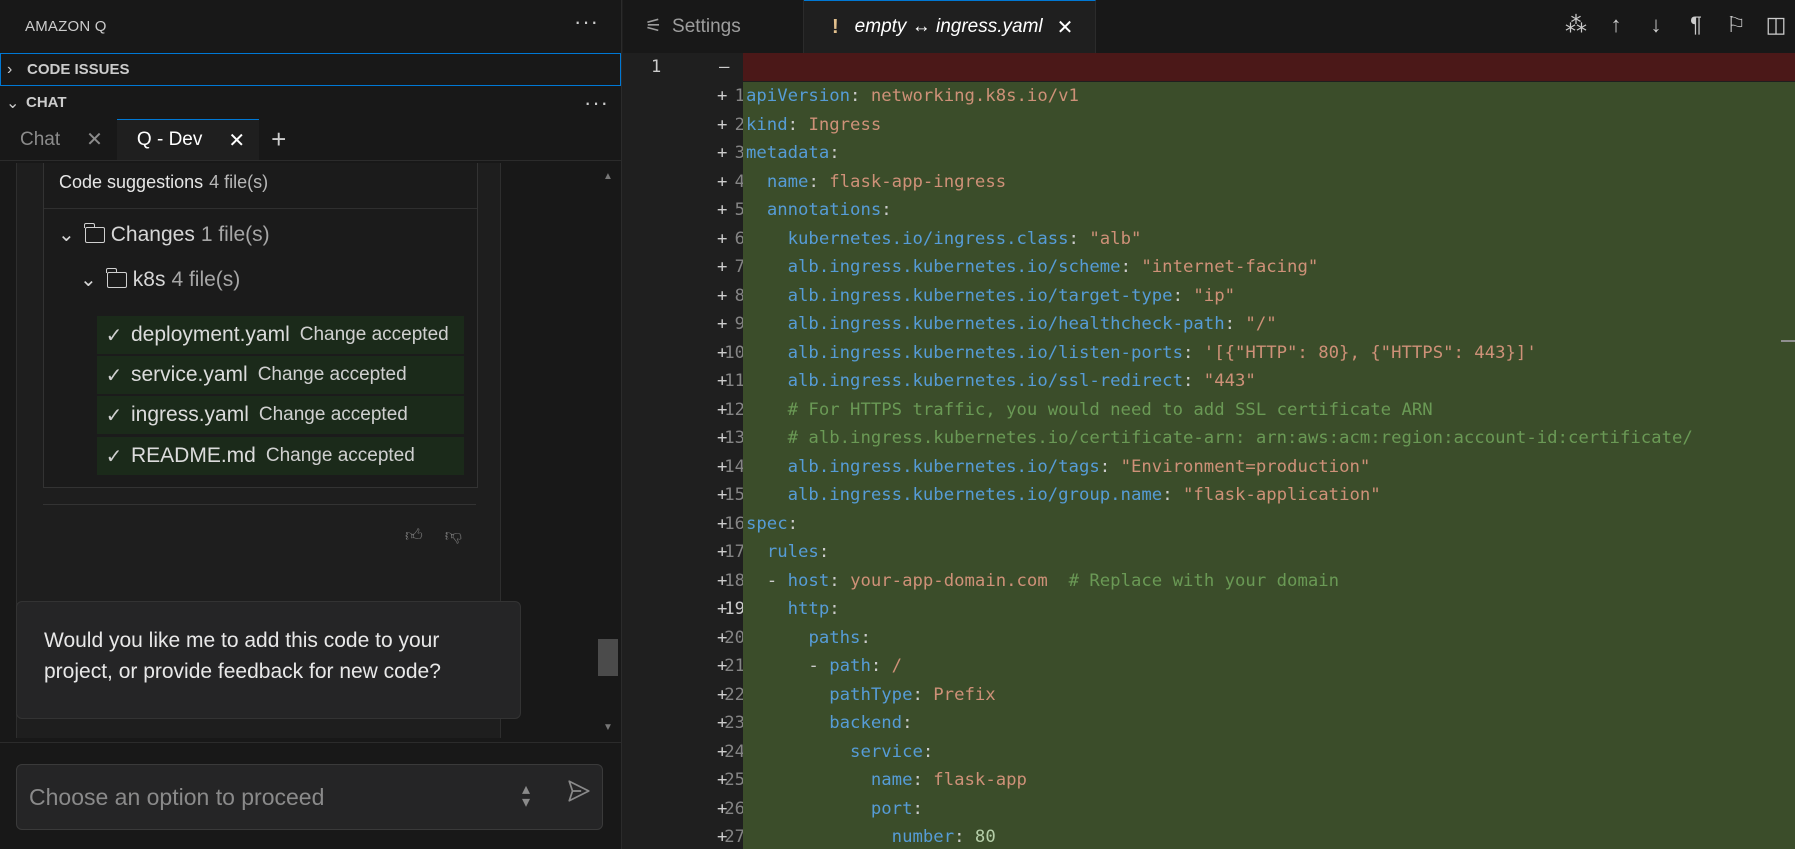 The height and width of the screenshot is (849, 1795). Describe the element at coordinates (654, 26) in the screenshot. I see `settings-sliders-icon: ⚟` at that location.